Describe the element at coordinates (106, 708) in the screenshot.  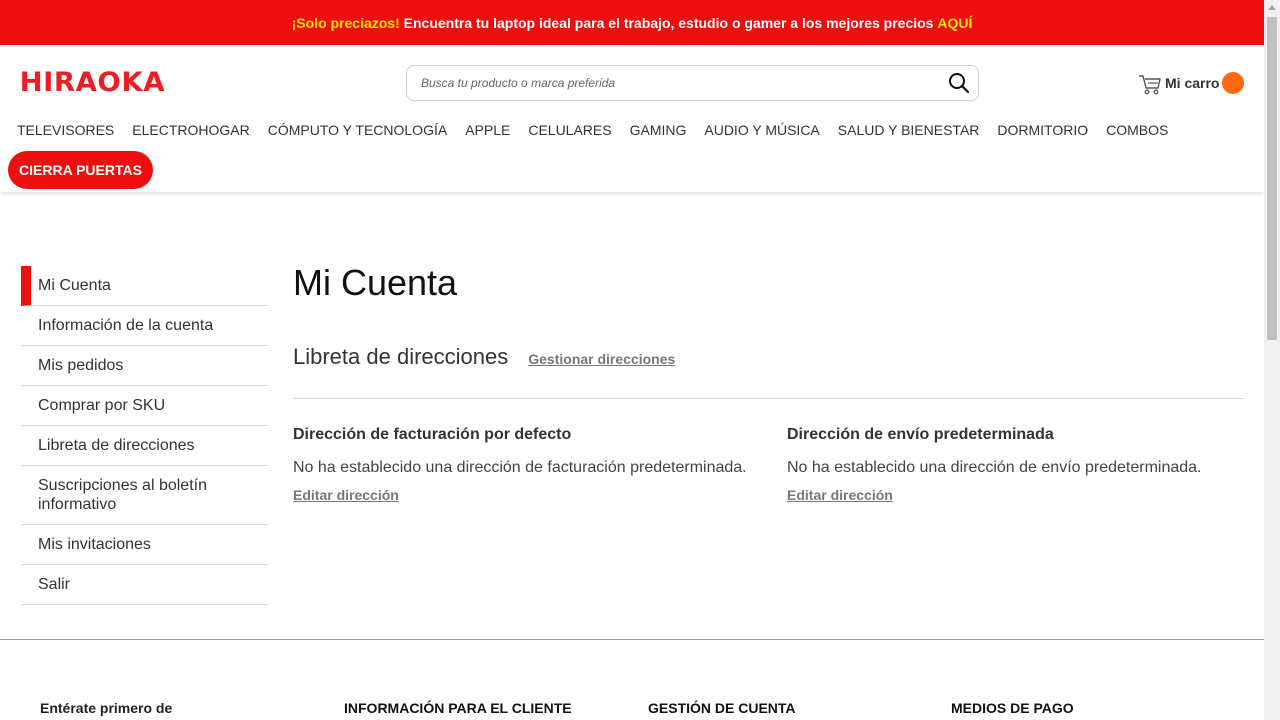
I see `footer-newsletter-title: Entérate primero de` at that location.